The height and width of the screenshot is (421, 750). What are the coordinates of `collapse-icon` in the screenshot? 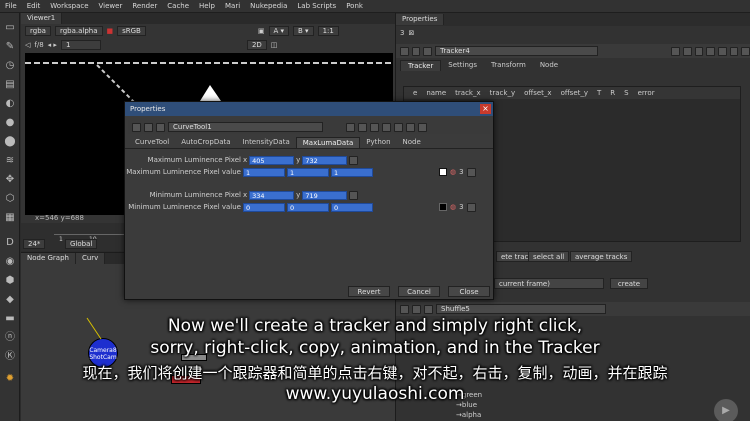 It's located at (404, 51).